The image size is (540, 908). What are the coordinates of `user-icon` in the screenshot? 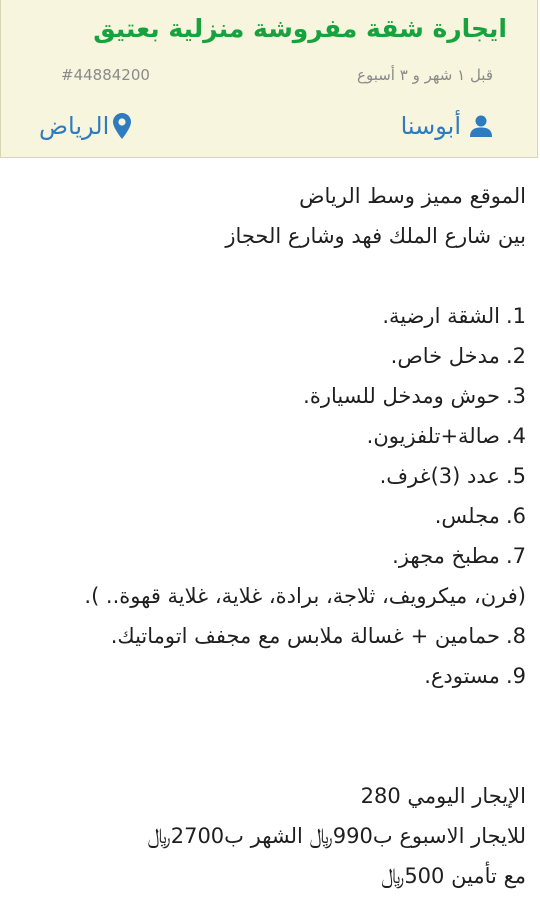 It's located at (481, 126).